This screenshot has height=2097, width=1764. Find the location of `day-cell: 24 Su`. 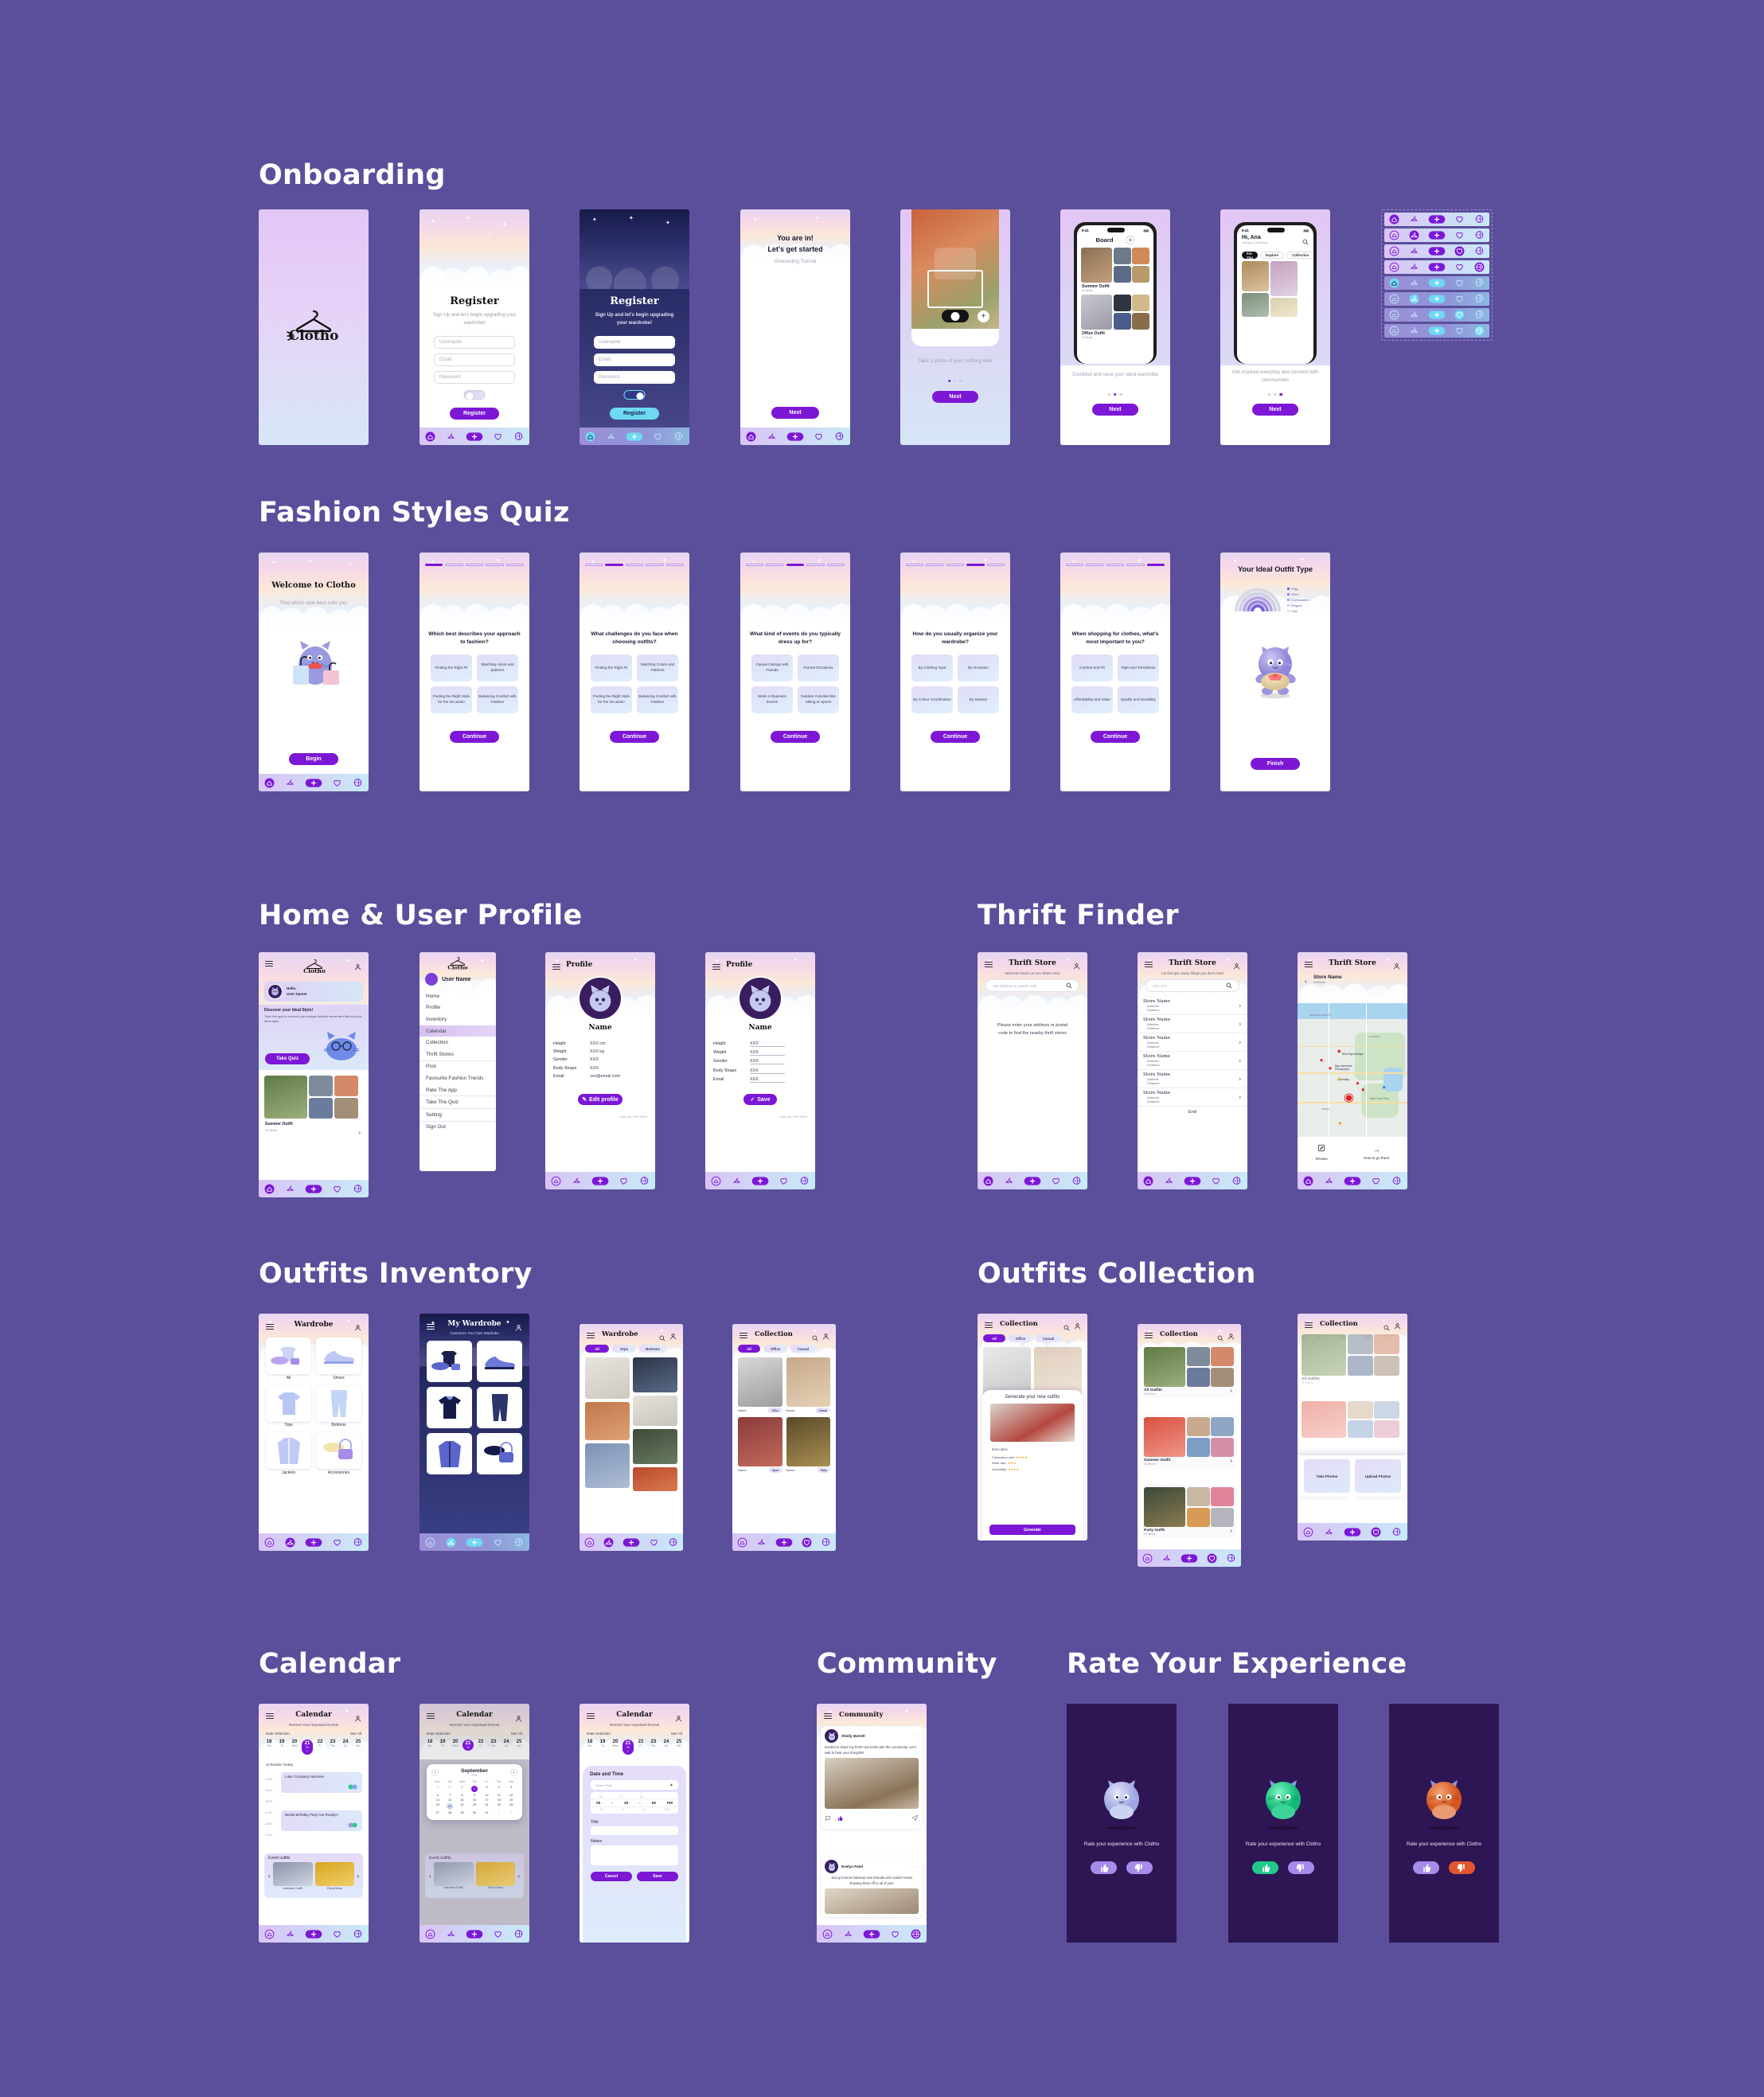

day-cell: 24 Su is located at coordinates (345, 1747).